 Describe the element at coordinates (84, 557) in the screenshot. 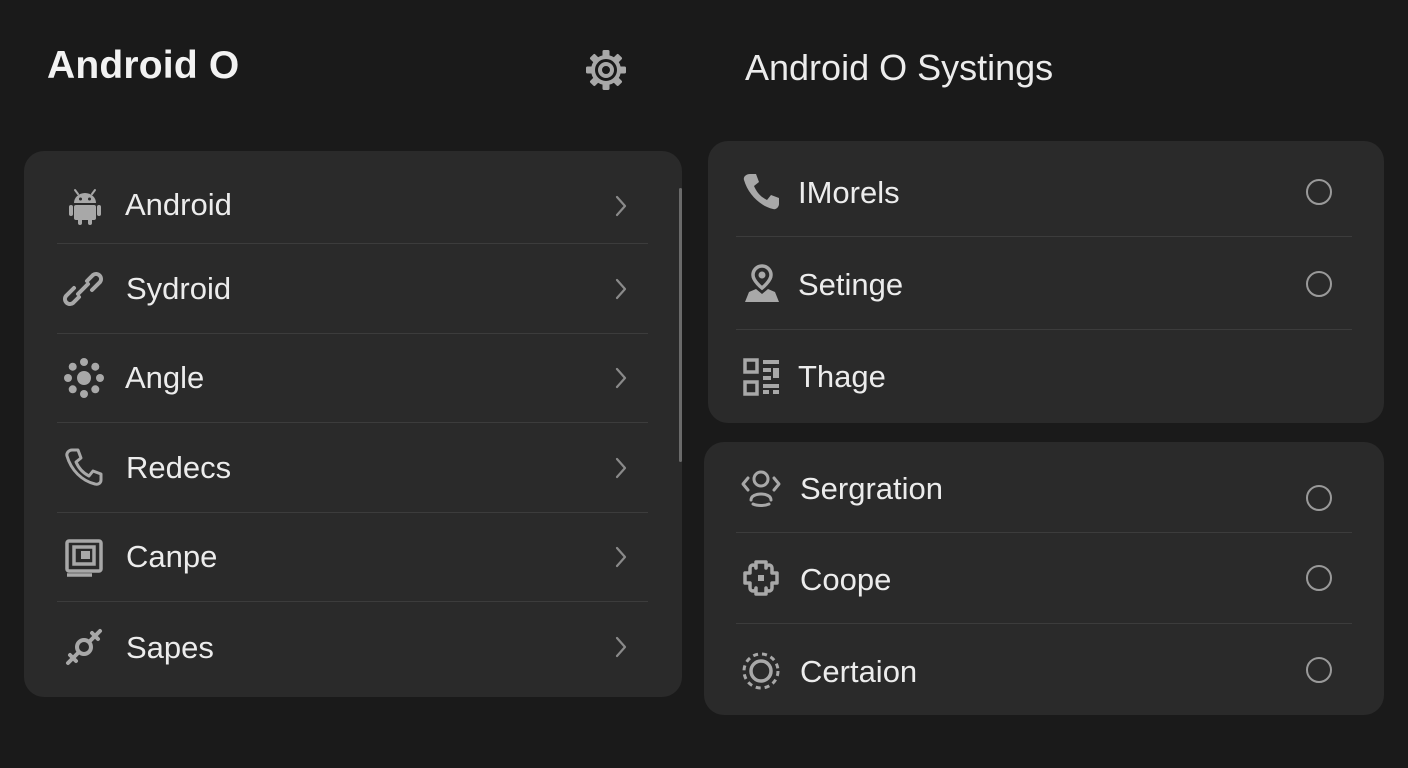

I see `picture-frame-icon` at that location.